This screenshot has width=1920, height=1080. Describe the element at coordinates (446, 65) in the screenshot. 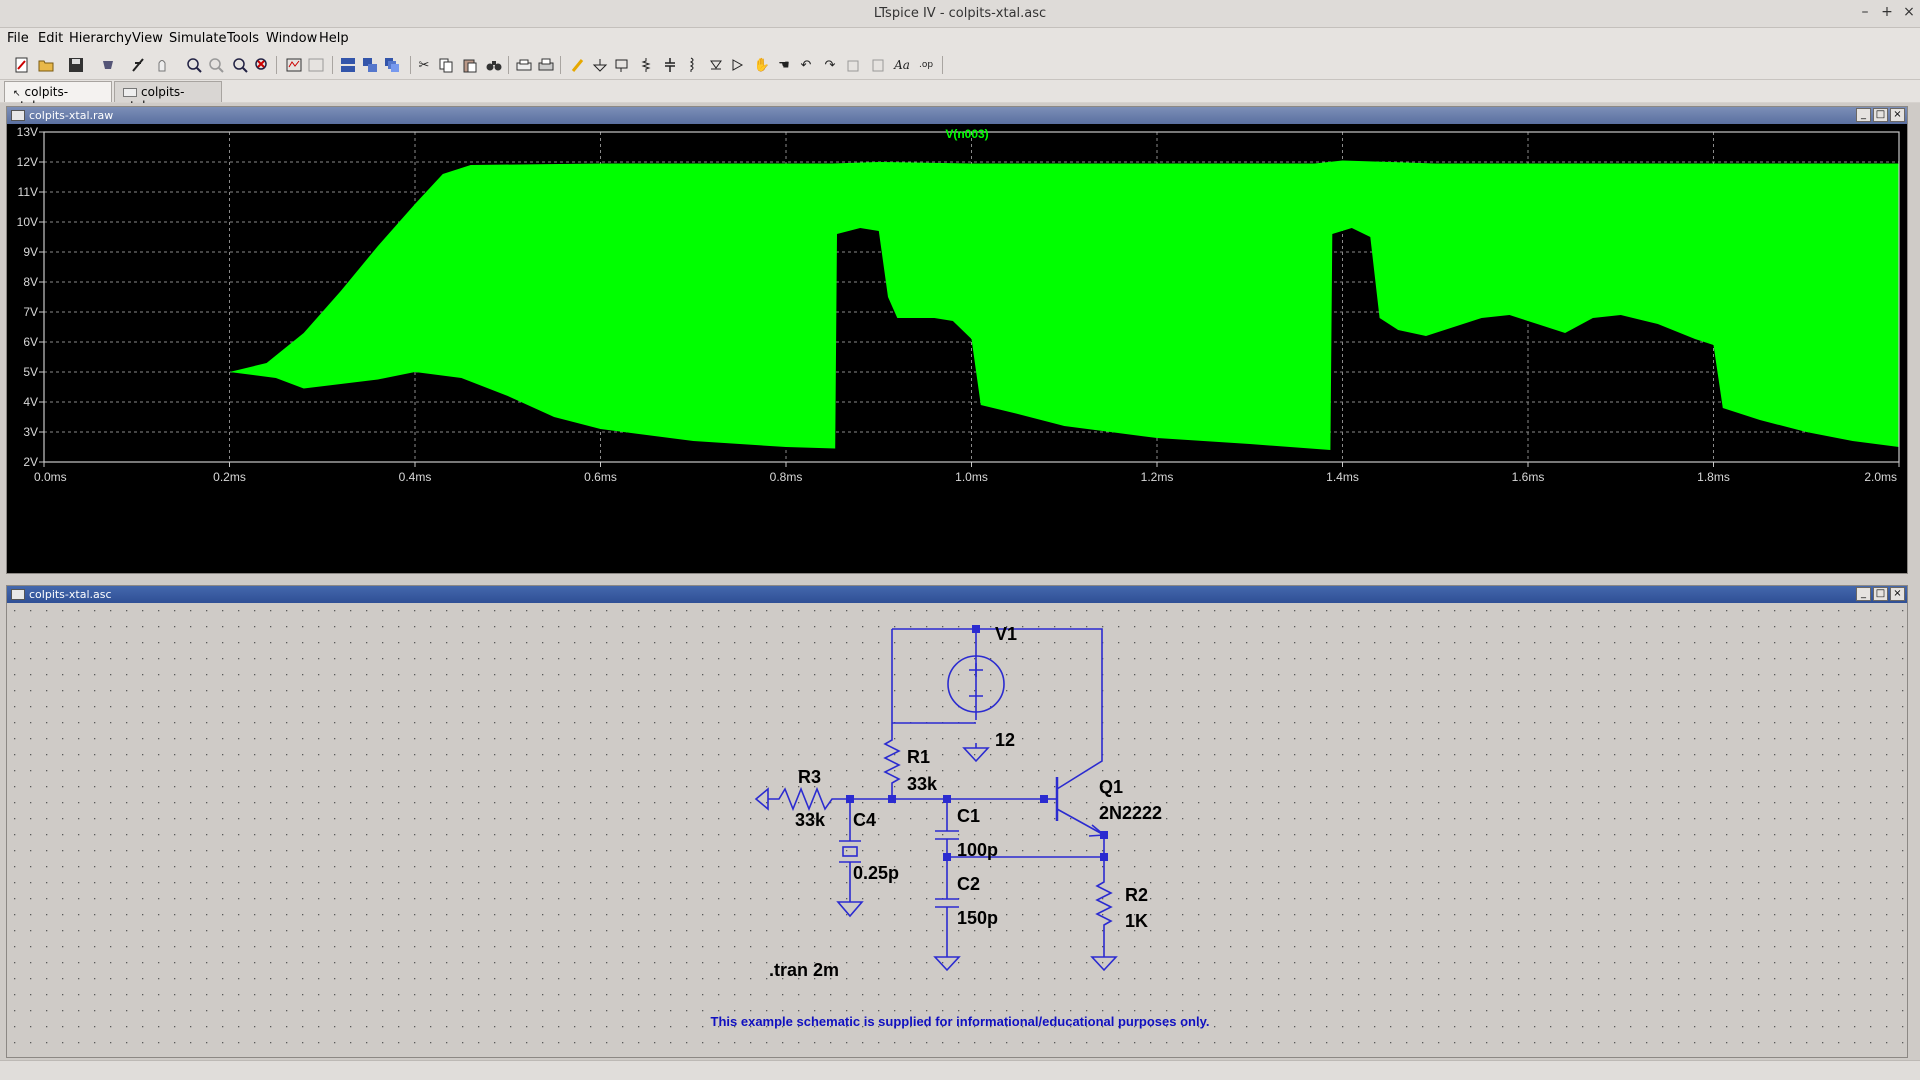

I see `copy-icon` at that location.